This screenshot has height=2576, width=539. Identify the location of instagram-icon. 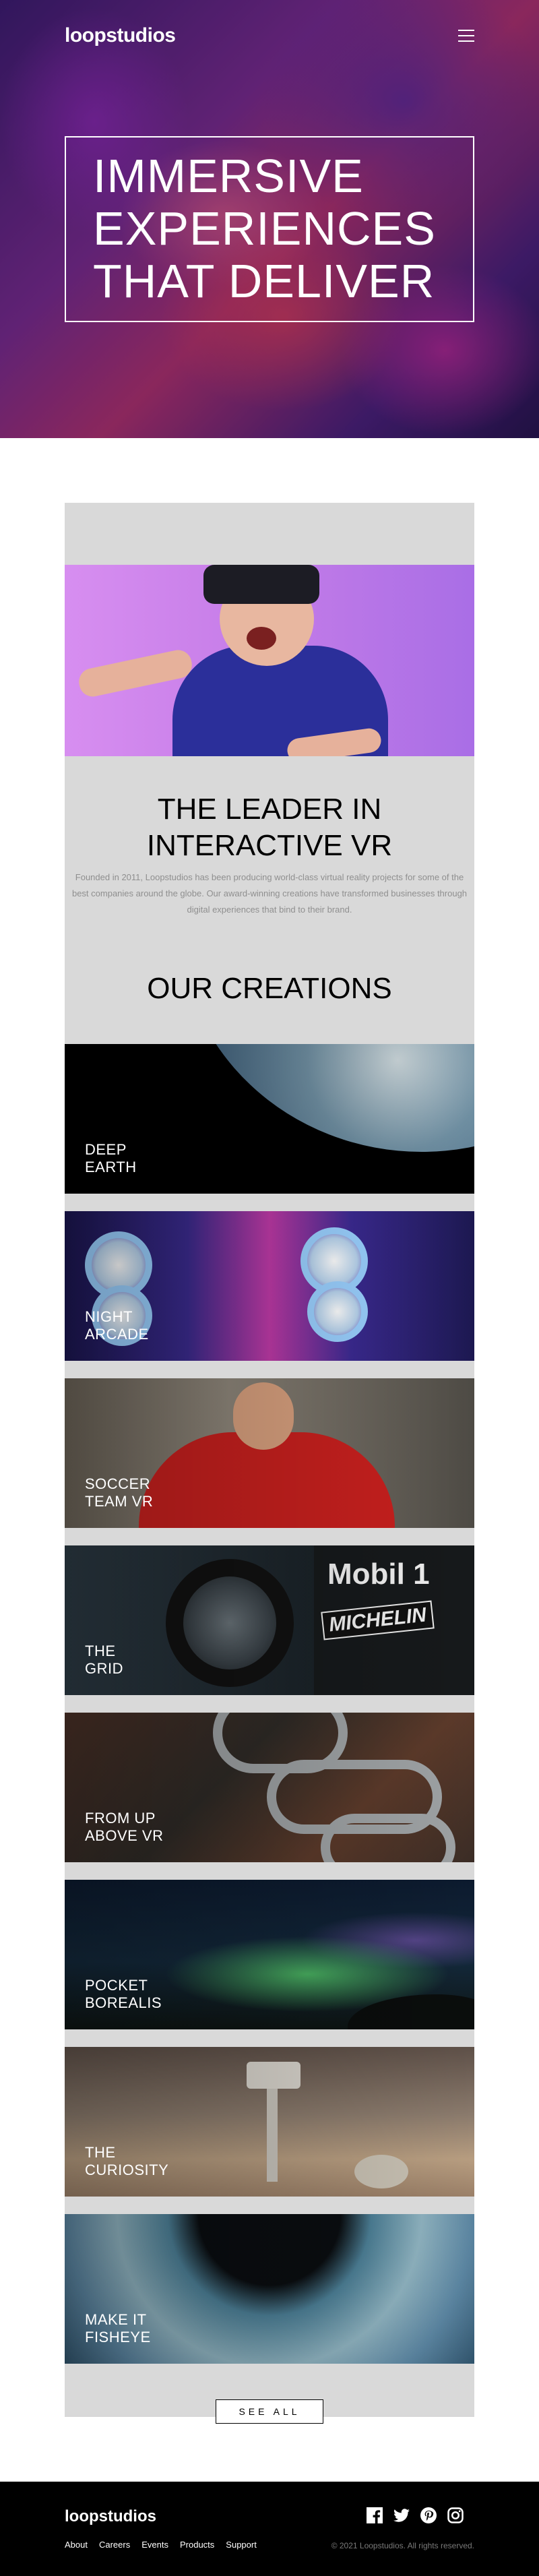
(456, 2516).